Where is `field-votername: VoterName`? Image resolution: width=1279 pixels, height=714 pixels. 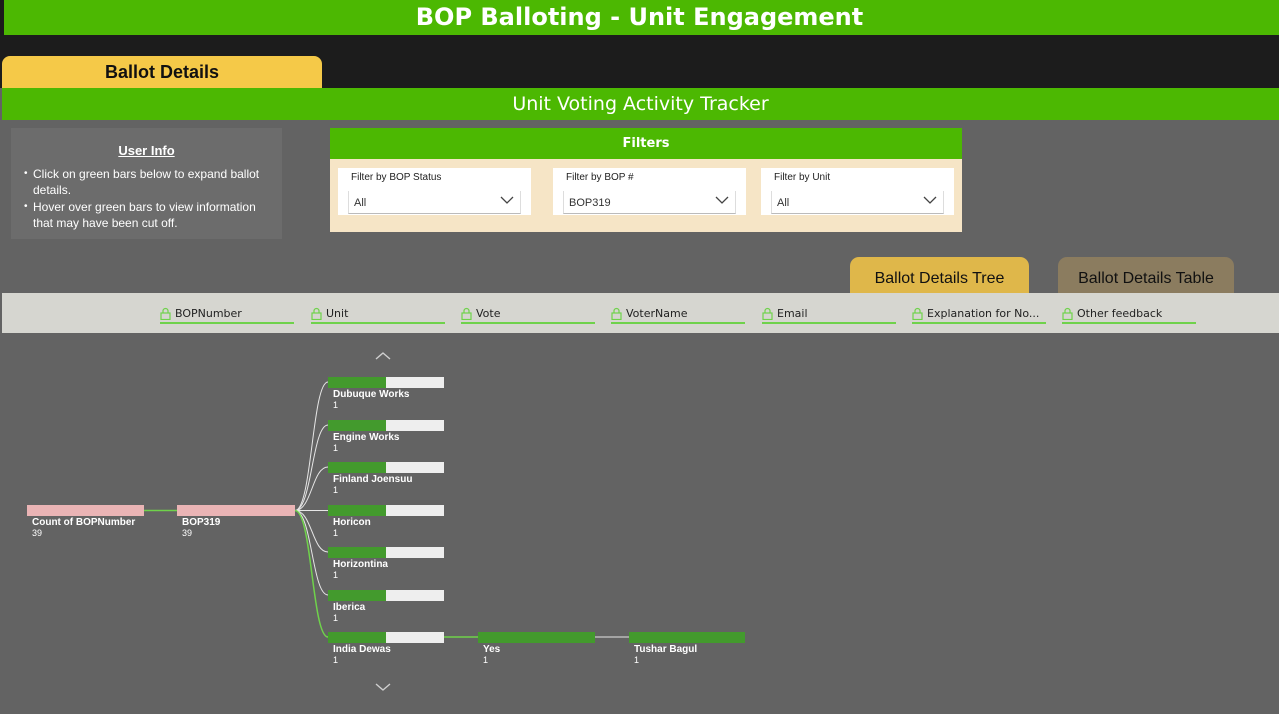 field-votername: VoterName is located at coordinates (678, 315).